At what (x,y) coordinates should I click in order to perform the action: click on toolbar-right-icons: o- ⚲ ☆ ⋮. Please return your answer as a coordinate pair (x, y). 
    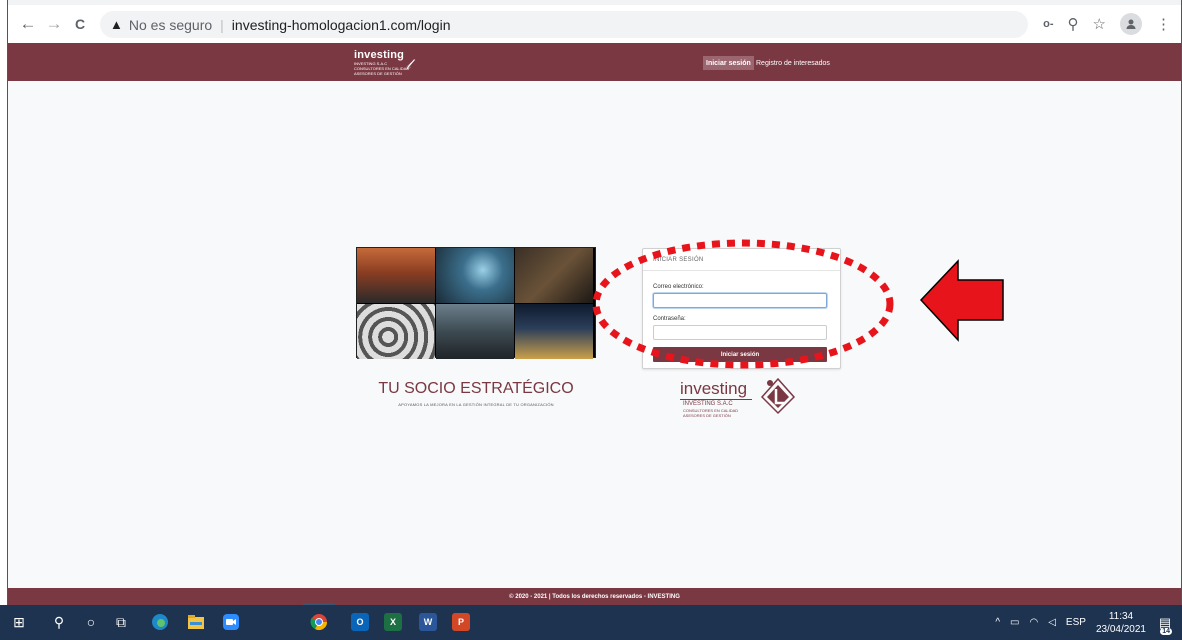
    Looking at the image, I should click on (1107, 24).